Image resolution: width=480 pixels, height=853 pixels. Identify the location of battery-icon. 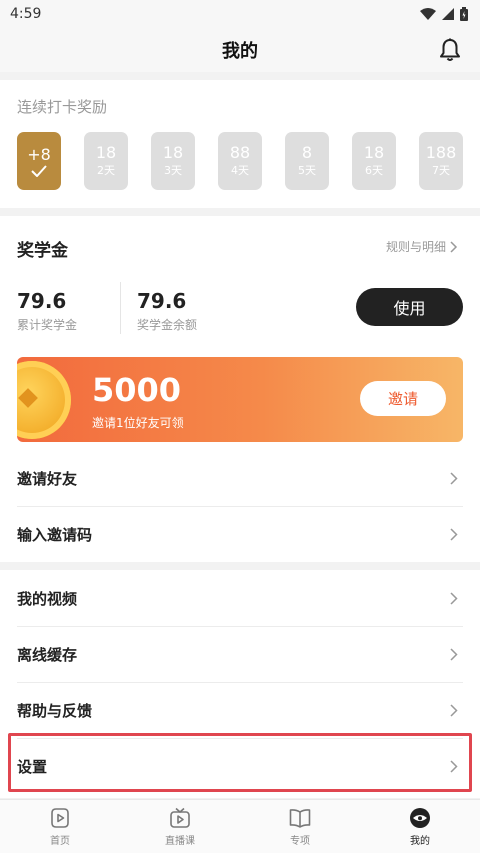
(464, 14).